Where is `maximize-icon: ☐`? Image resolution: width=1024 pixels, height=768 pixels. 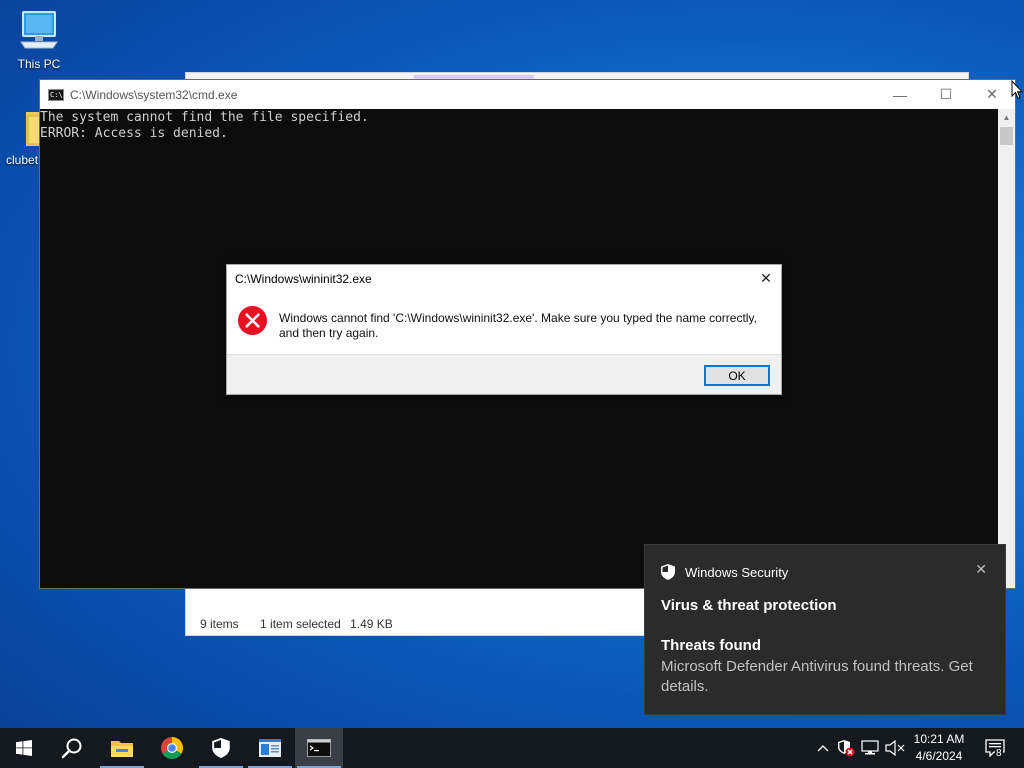 maximize-icon: ☐ is located at coordinates (946, 94).